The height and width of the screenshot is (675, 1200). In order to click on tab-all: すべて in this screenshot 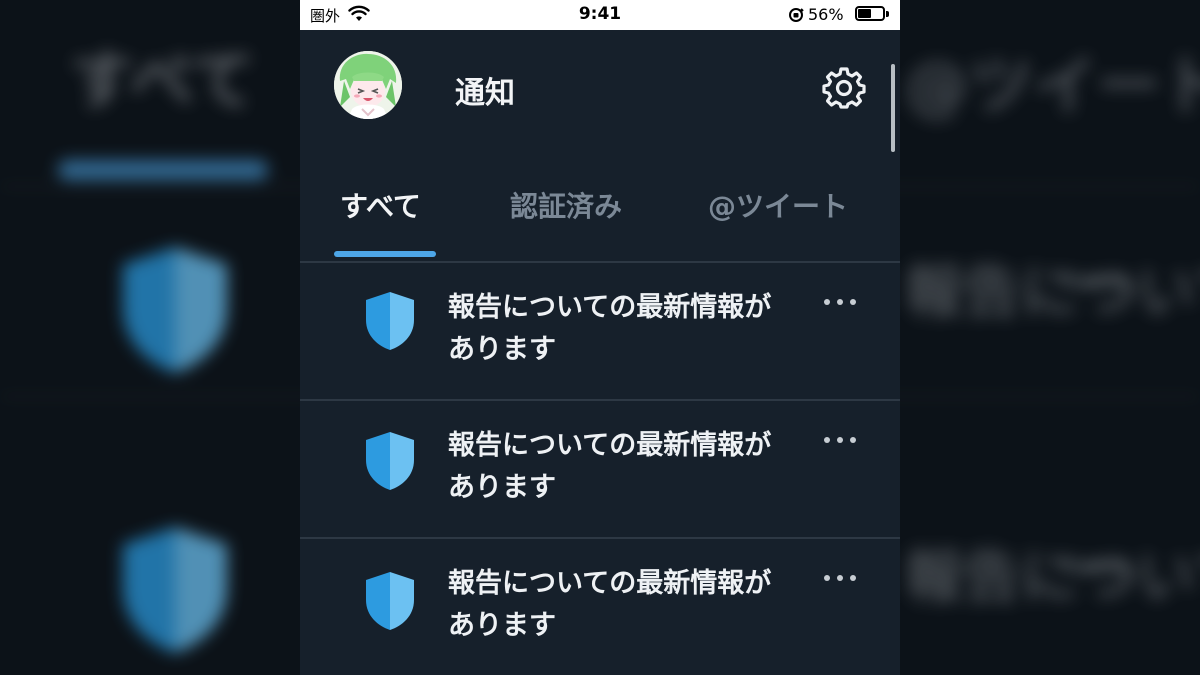, I will do `click(380, 205)`.